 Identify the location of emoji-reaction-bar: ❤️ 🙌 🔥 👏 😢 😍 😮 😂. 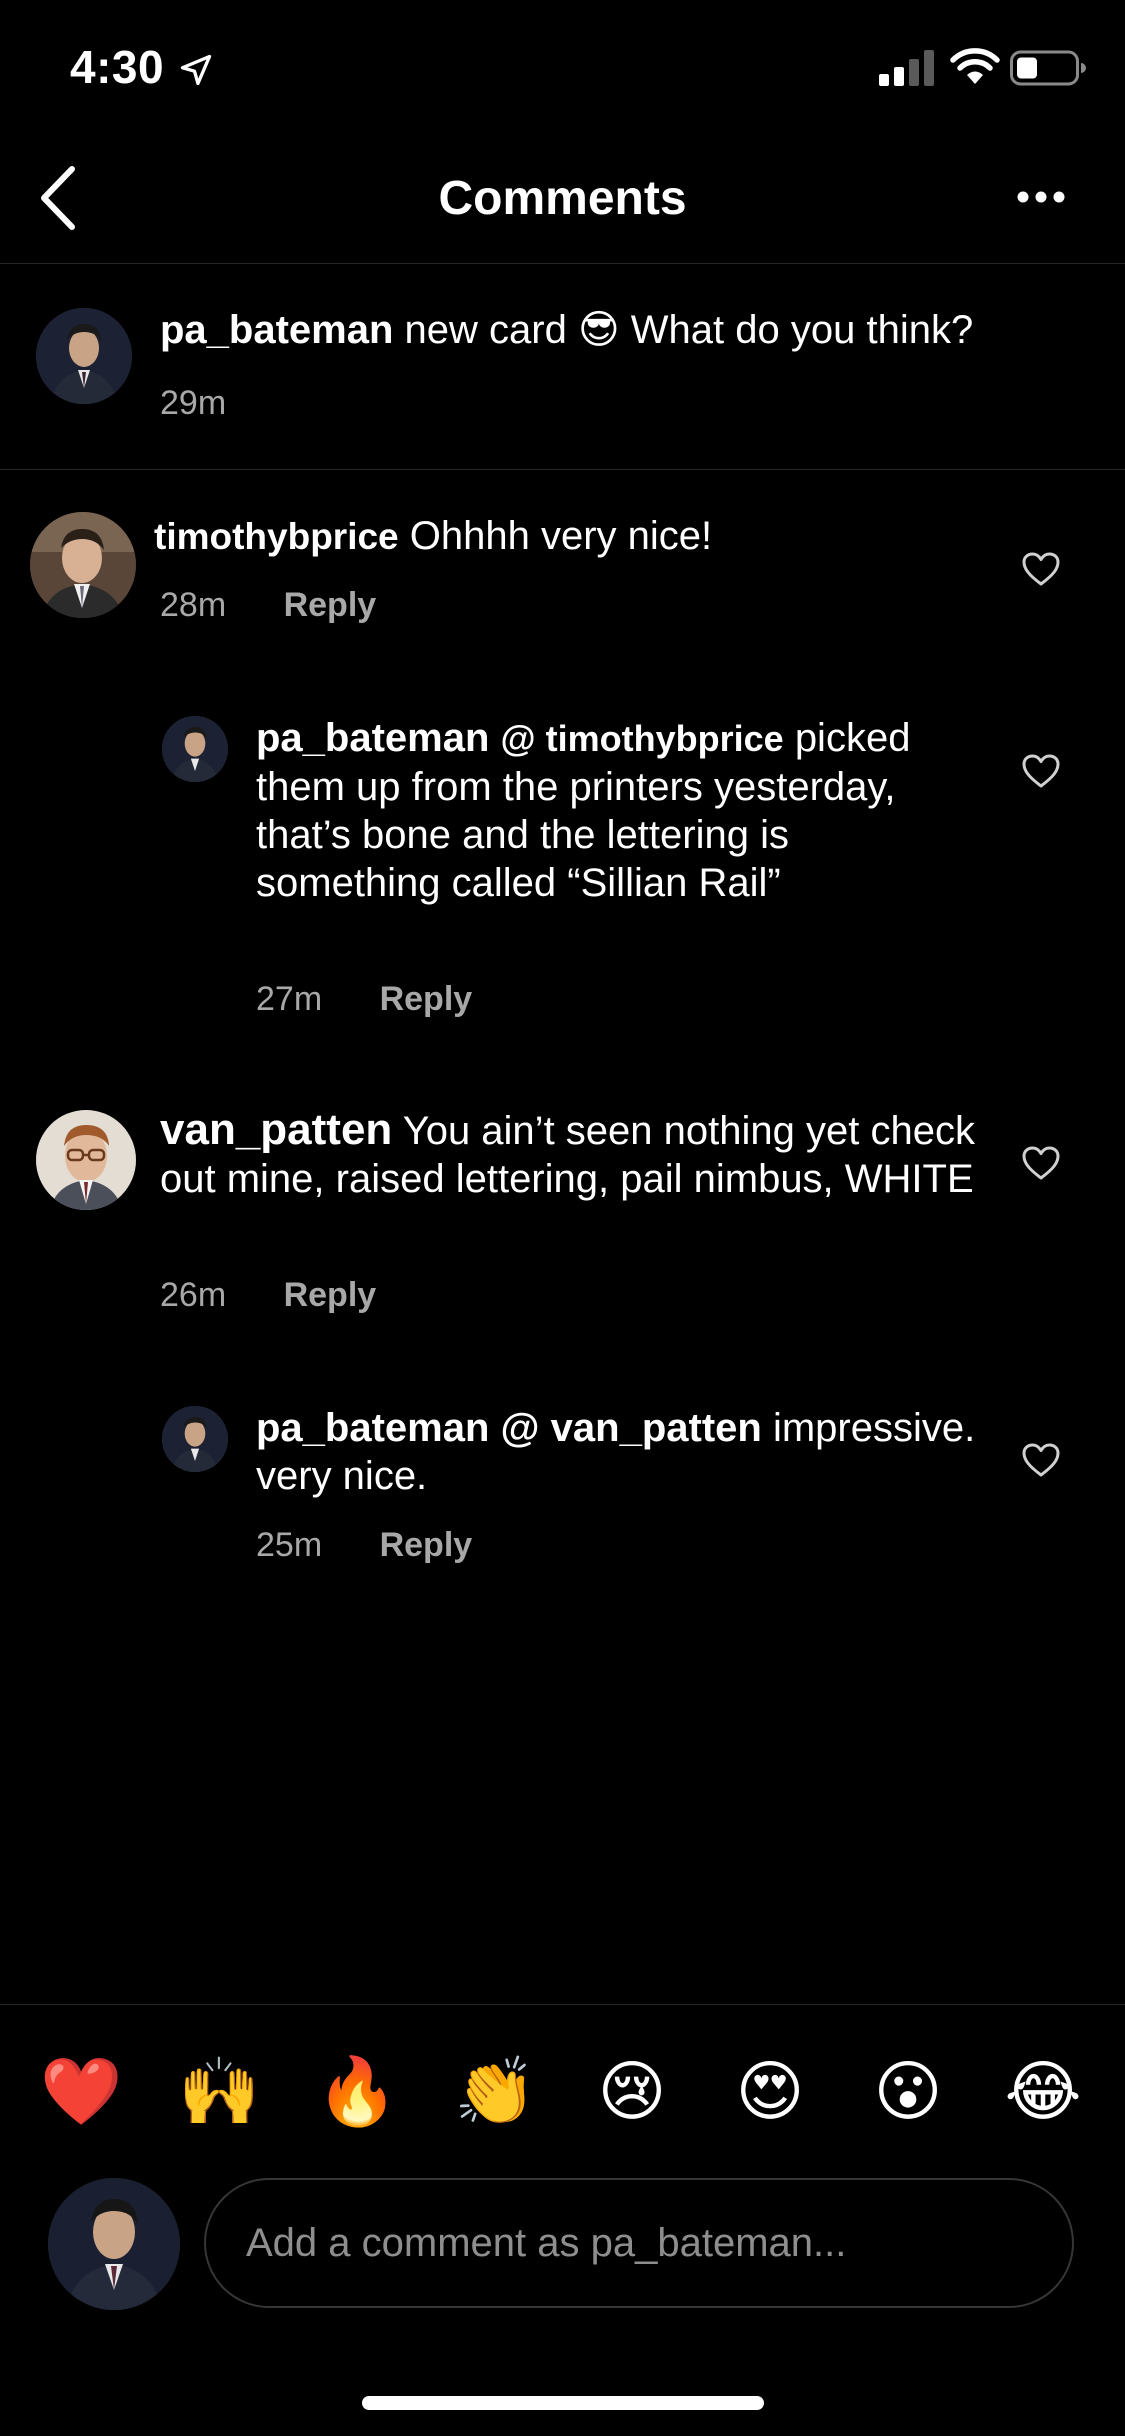
(562, 2084).